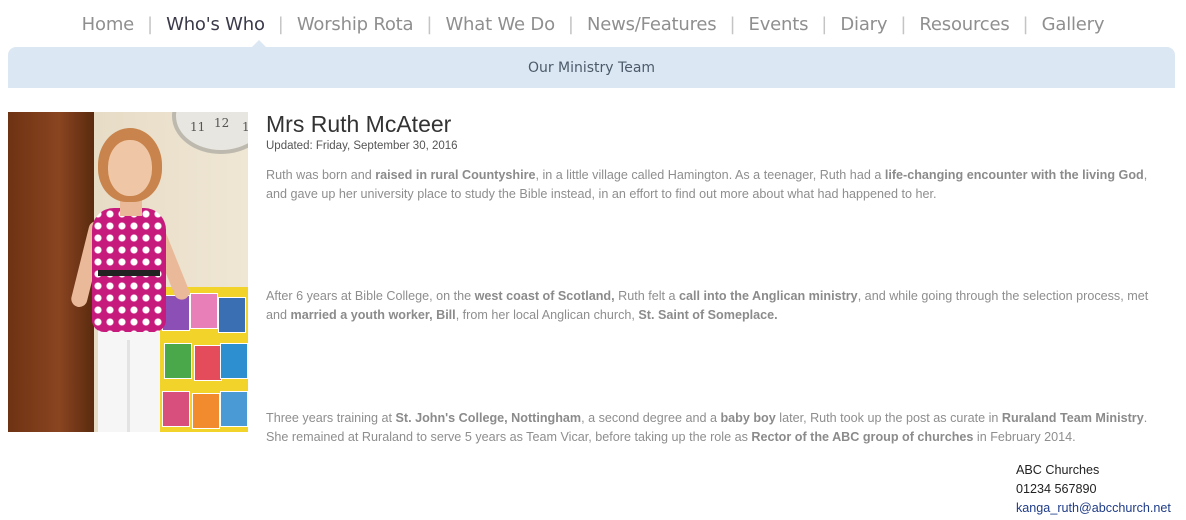 Image resolution: width=1186 pixels, height=520 pixels. What do you see at coordinates (130, 168) in the screenshot?
I see `photo-face` at bounding box center [130, 168].